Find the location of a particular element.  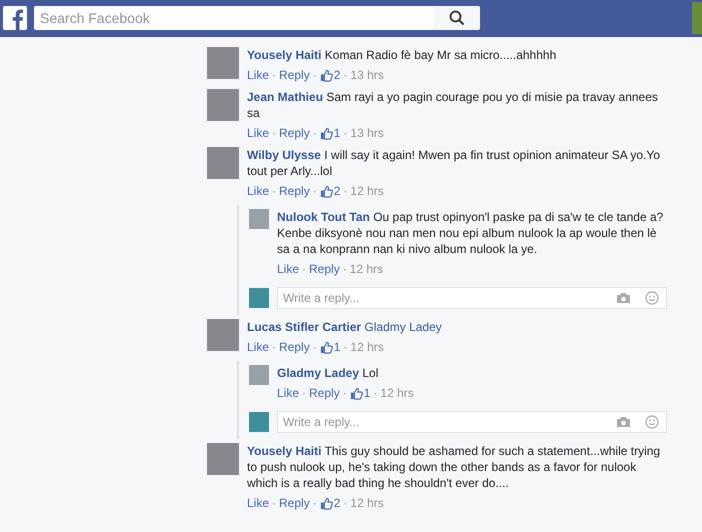

search-icon is located at coordinates (457, 18).